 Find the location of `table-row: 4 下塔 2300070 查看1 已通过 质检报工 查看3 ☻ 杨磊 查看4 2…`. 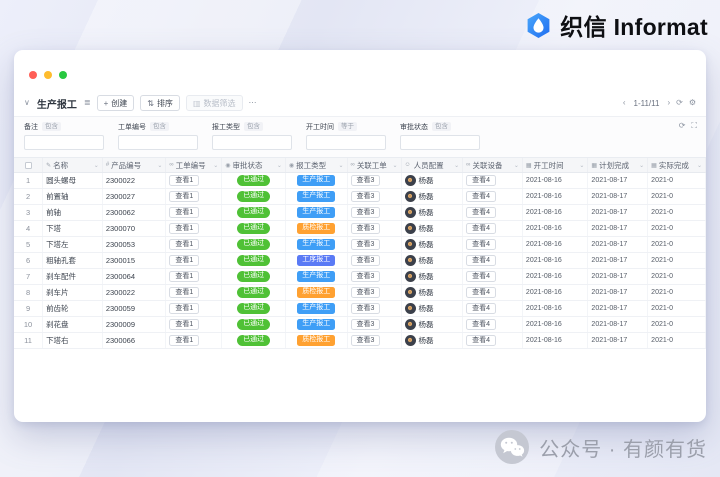

table-row: 4 下塔 2300070 查看1 已通过 质检报工 查看3 ☻ 杨磊 查看4 2… is located at coordinates (360, 229).